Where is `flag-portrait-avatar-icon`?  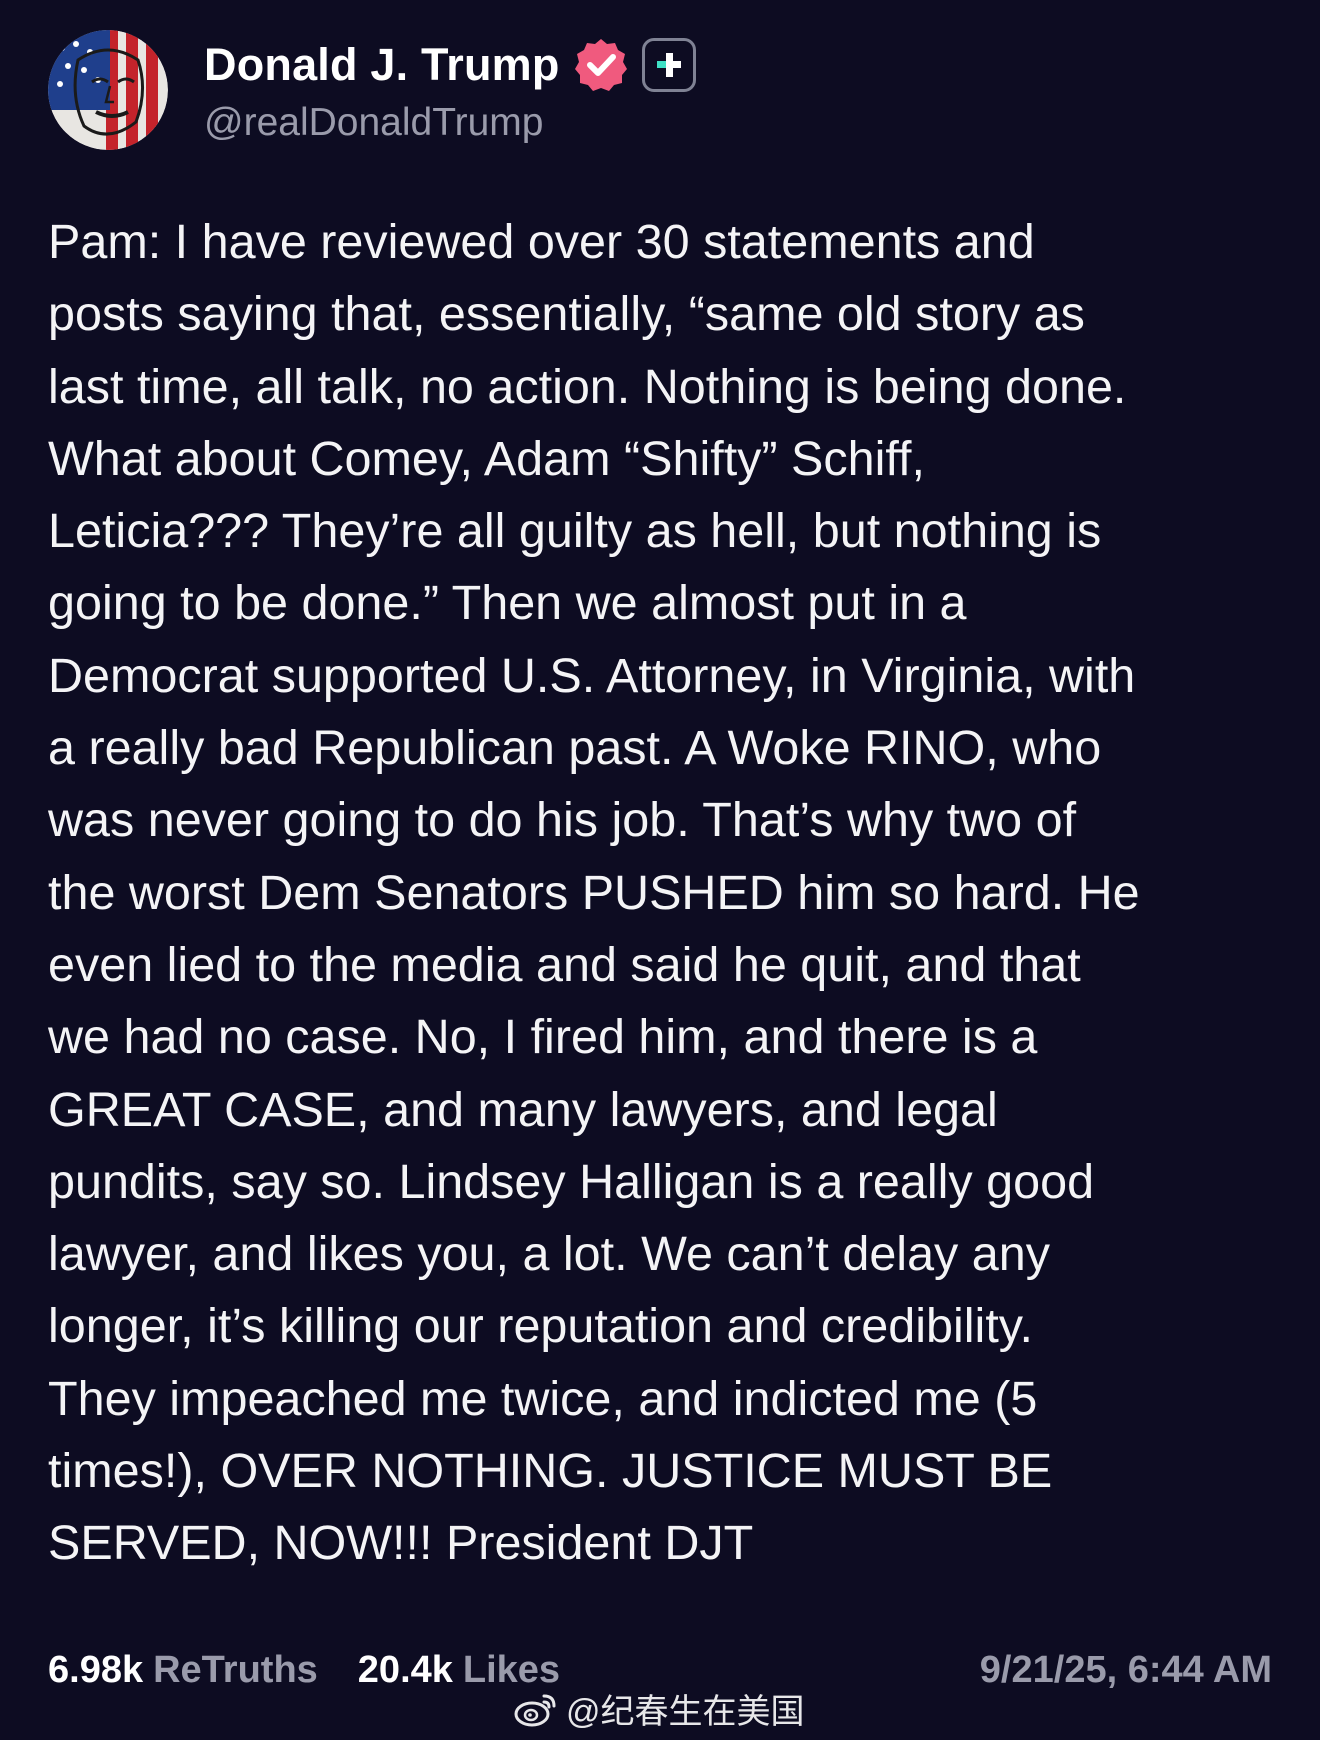
flag-portrait-avatar-icon is located at coordinates (108, 90).